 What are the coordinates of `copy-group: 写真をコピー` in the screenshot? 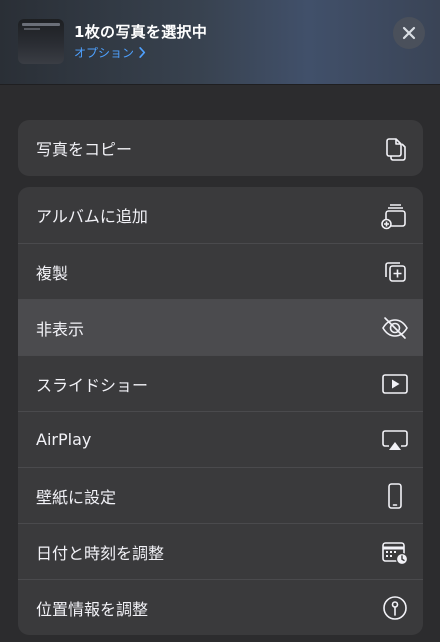 It's located at (220, 148).